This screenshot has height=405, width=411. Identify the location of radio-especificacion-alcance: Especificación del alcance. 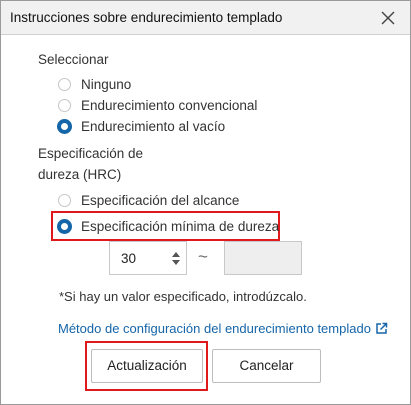
(148, 200).